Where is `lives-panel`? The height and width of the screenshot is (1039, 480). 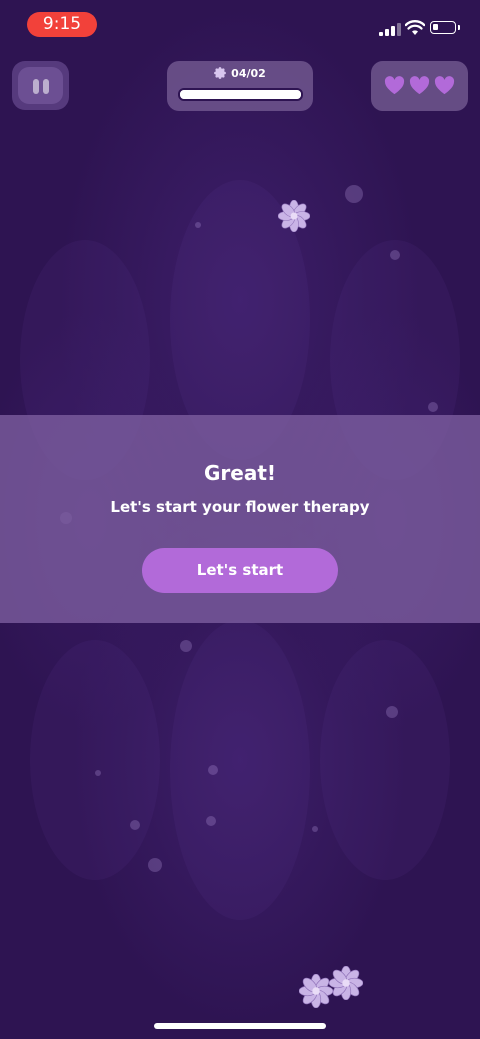 lives-panel is located at coordinates (419, 86).